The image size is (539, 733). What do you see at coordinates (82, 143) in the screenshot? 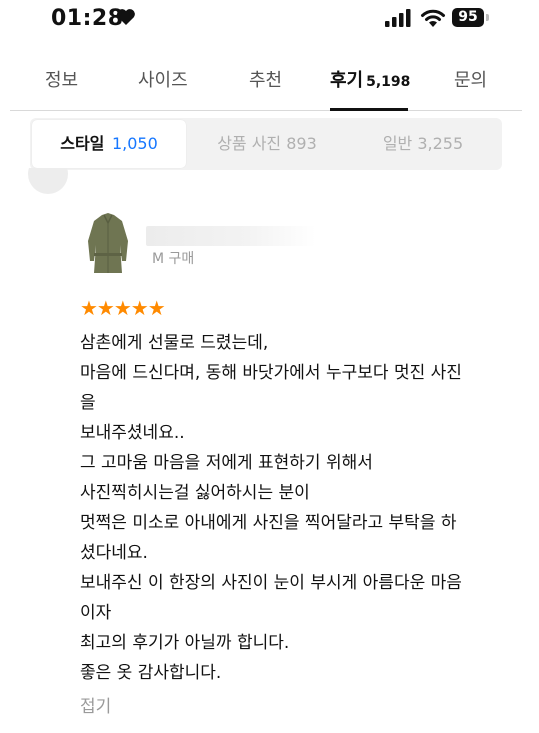
I see `subtab-label: 스타일` at bounding box center [82, 143].